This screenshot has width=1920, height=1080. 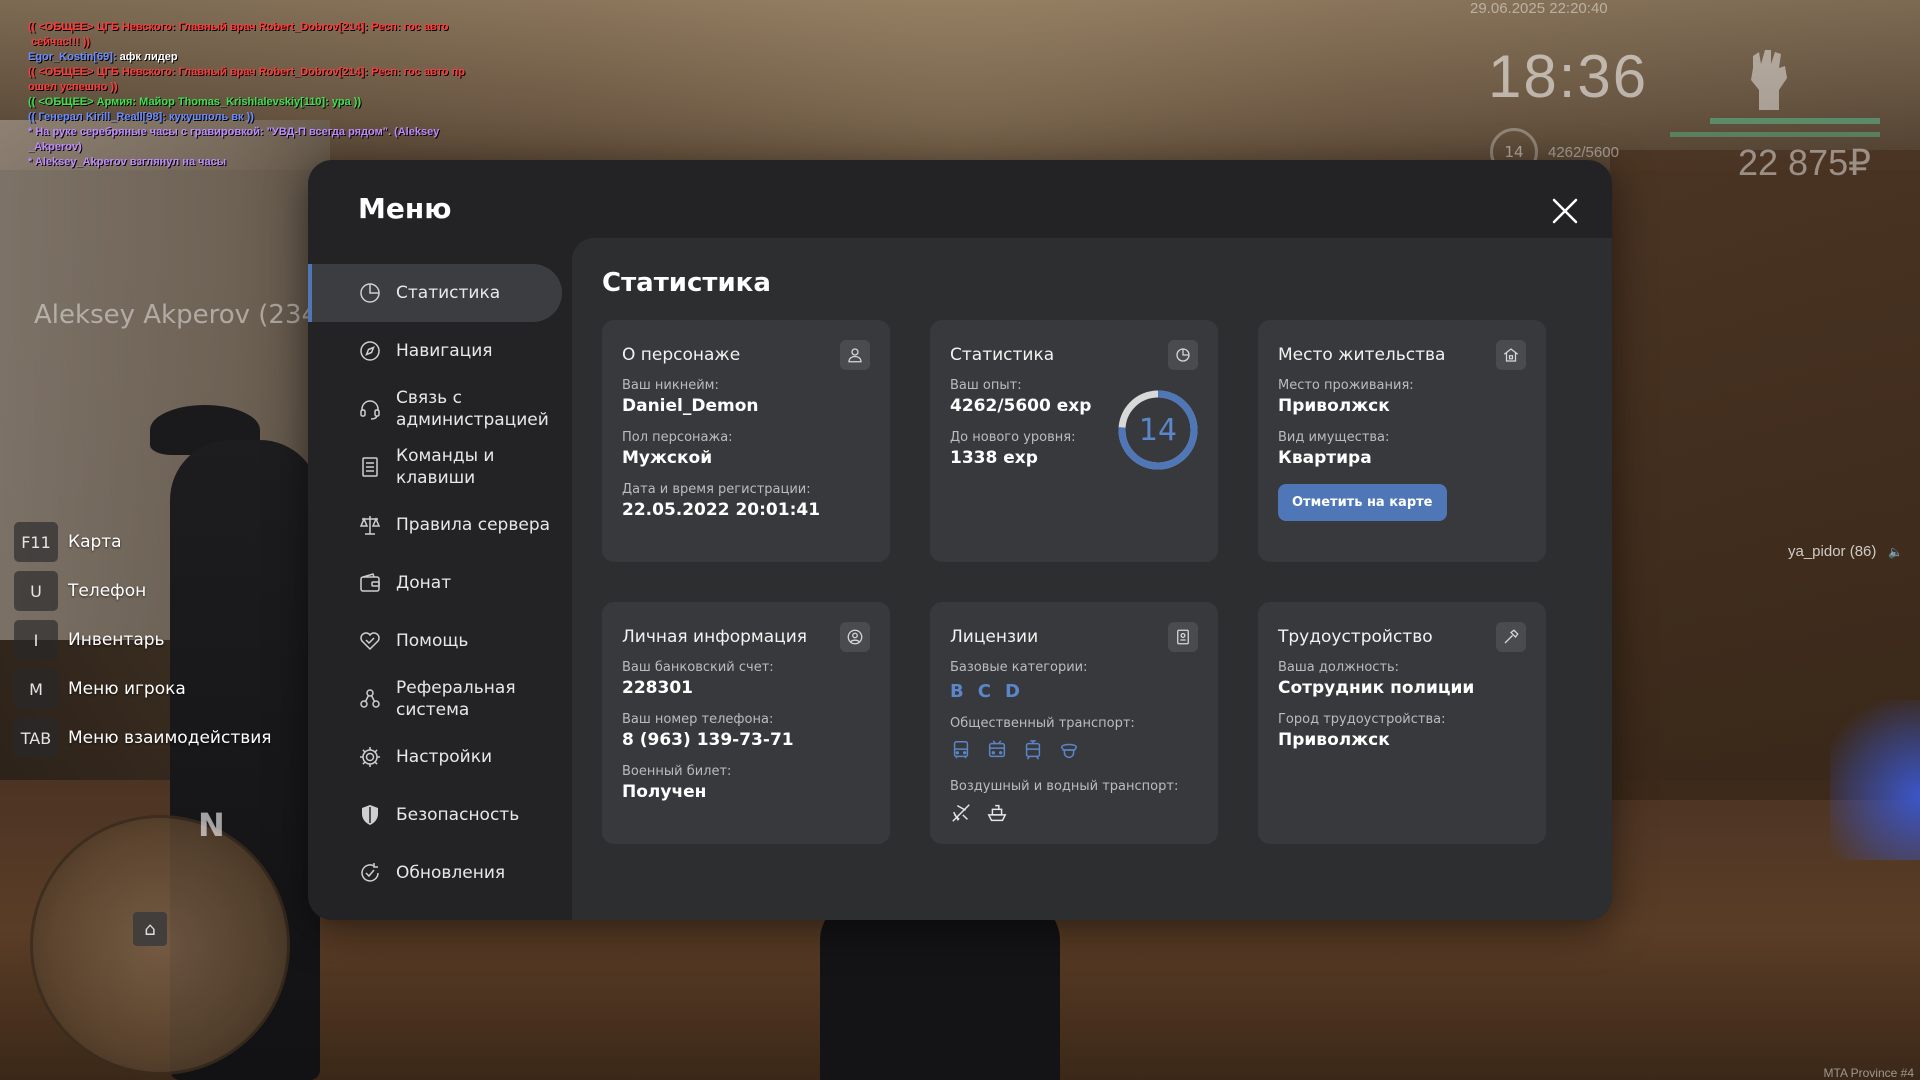 What do you see at coordinates (370, 699) in the screenshot?
I see `people-network-icon` at bounding box center [370, 699].